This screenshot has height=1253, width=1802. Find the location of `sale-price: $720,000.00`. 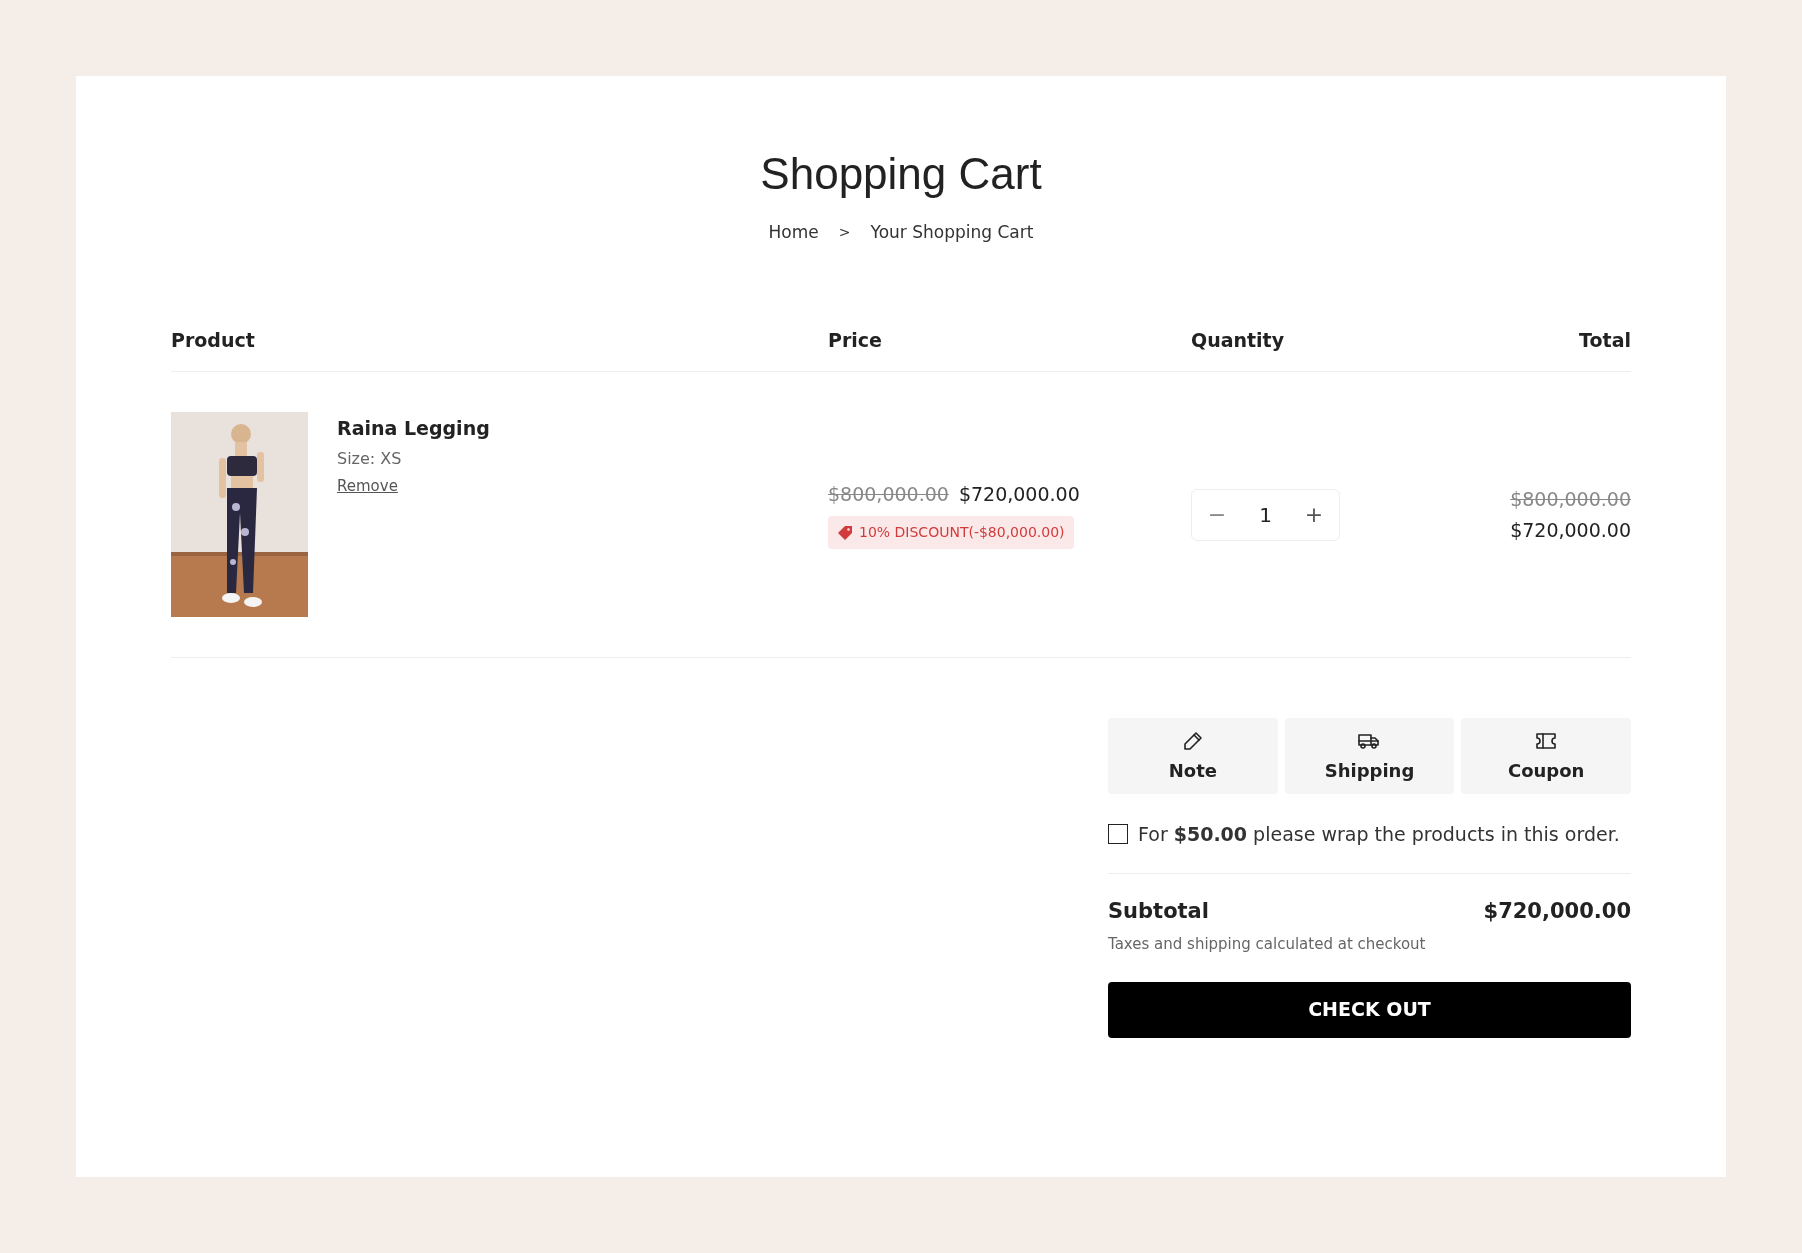

sale-price: $720,000.00 is located at coordinates (1019, 494).